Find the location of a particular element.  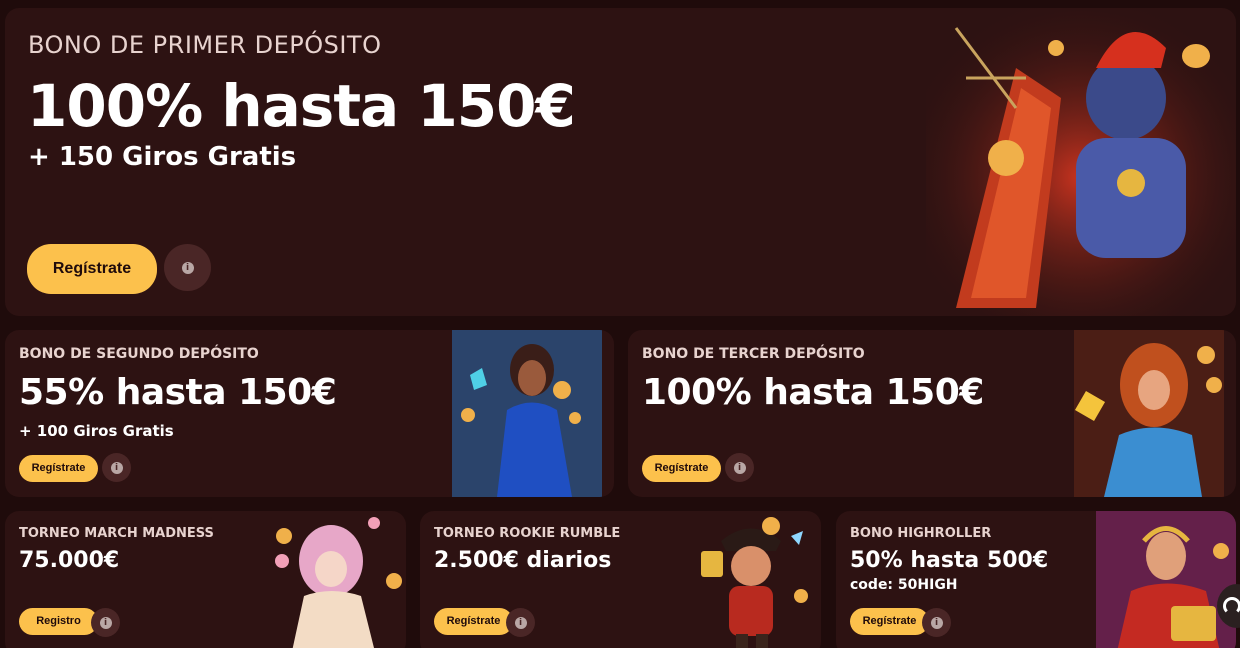

bonus-code: code: 50HIGH is located at coordinates (904, 585).